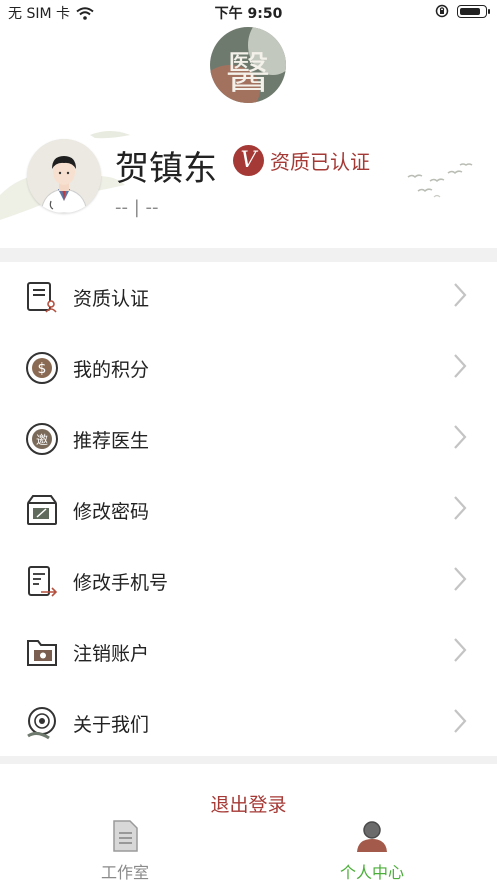  I want to click on section-divider-bottom, so click(248, 760).